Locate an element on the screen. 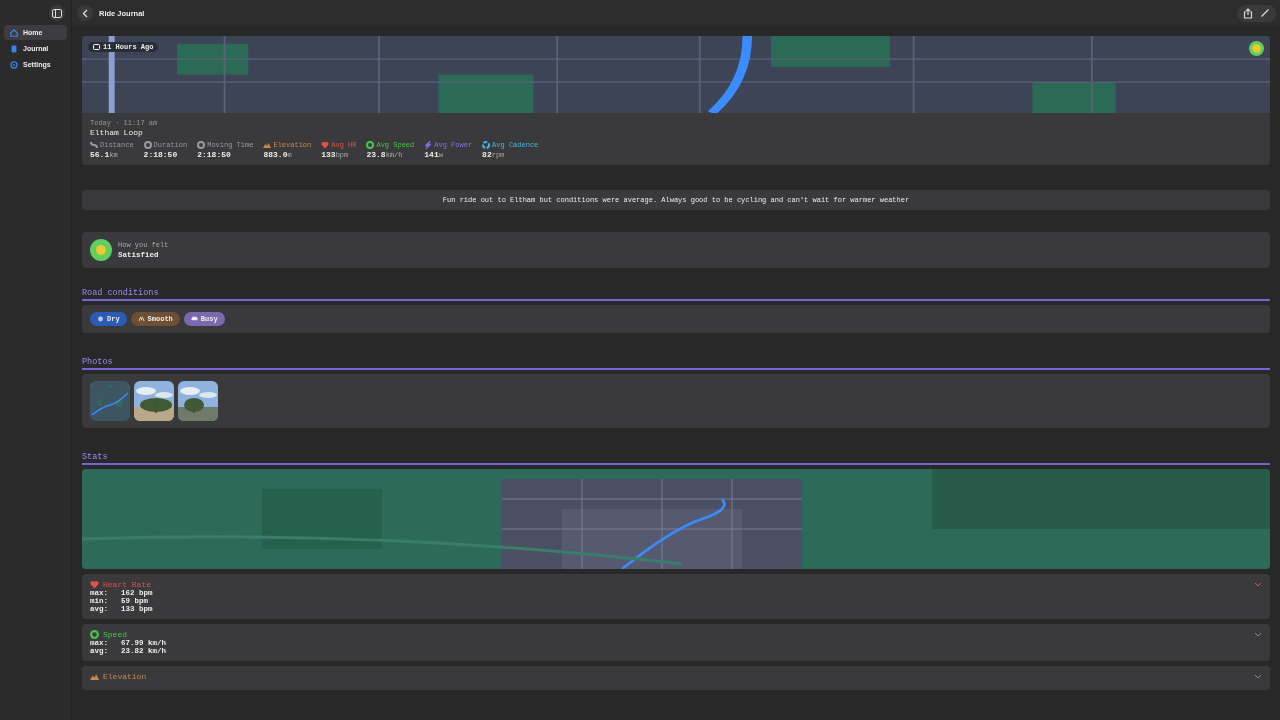 This screenshot has height=720, width=1280. stat-title: Elevation is located at coordinates (118, 676).